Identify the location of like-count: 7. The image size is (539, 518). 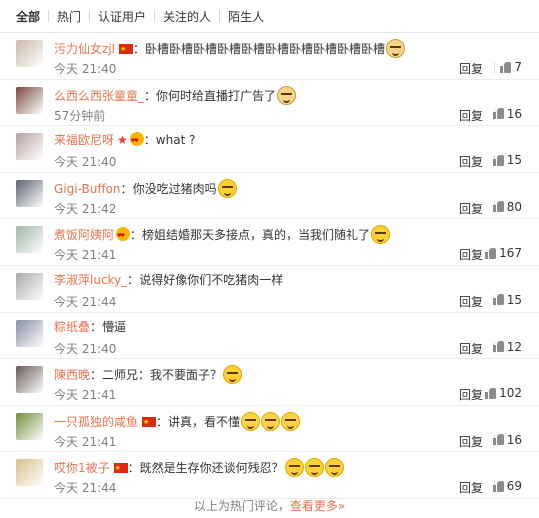
(518, 67).